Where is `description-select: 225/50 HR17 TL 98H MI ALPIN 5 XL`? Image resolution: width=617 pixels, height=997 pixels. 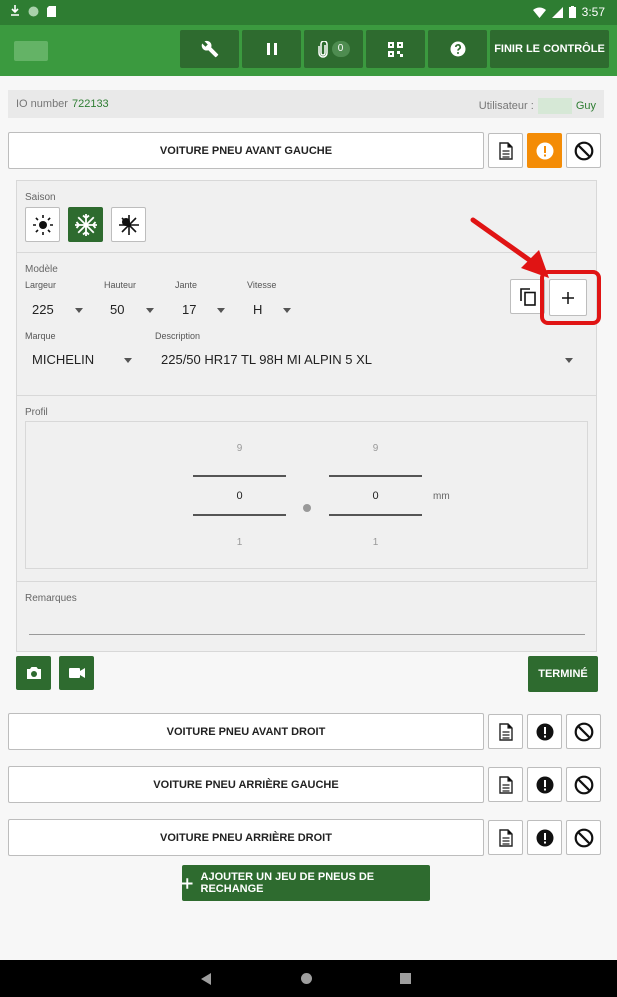 description-select: 225/50 HR17 TL 98H MI ALPIN 5 XL is located at coordinates (366, 360).